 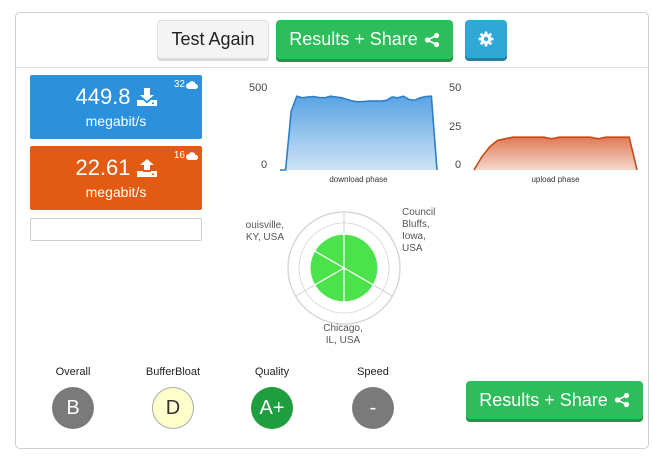 What do you see at coordinates (73, 372) in the screenshot?
I see `grade-label-overall: Overall` at bounding box center [73, 372].